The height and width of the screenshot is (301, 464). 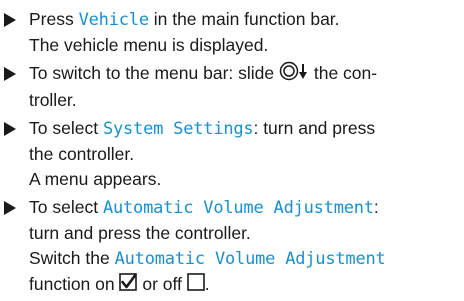 I want to click on step-3-line-2: the controller., so click(x=82, y=154).